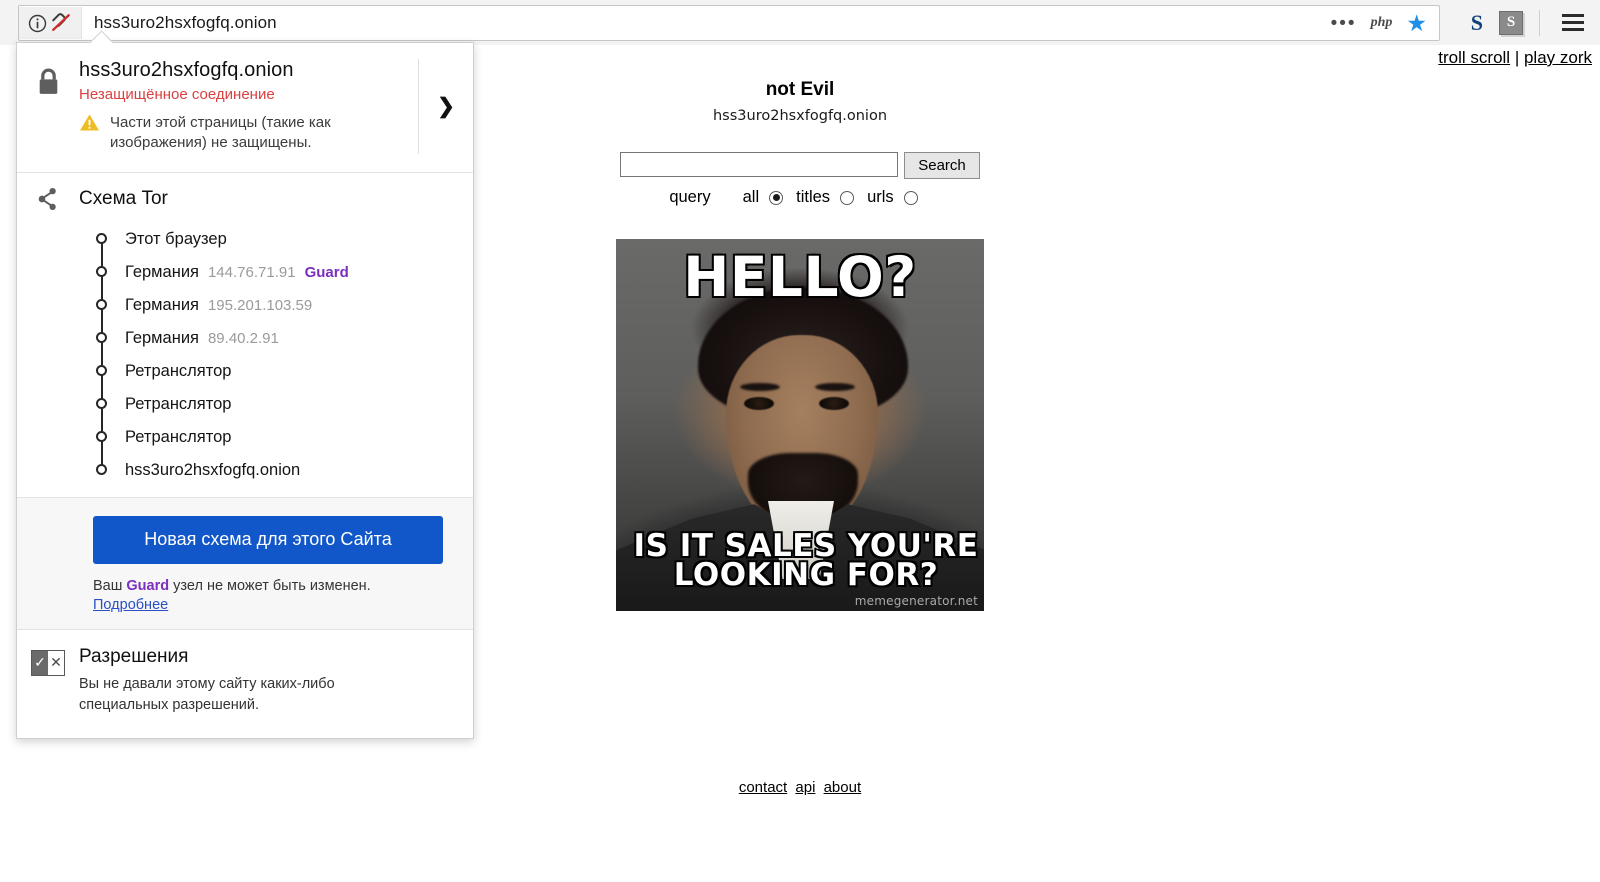 The height and width of the screenshot is (882, 1600). I want to click on browser-toolbar: hss3uro2hsxfogfq.onion ••• php ★ S S, so click(800, 23).